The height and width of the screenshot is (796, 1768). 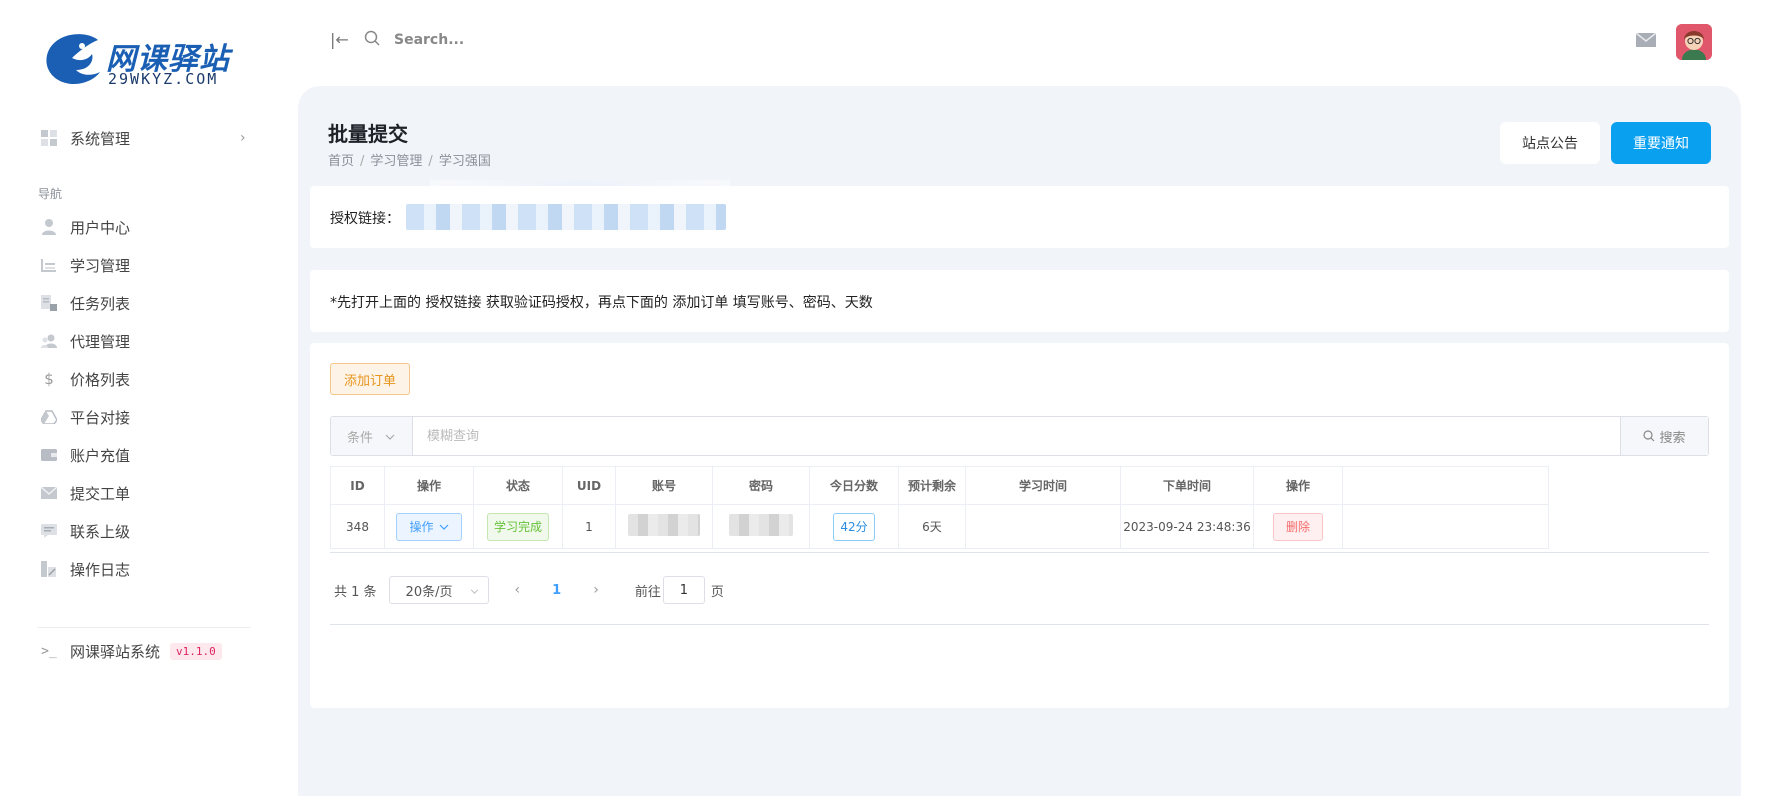 What do you see at coordinates (49, 569) in the screenshot?
I see `log-icon` at bounding box center [49, 569].